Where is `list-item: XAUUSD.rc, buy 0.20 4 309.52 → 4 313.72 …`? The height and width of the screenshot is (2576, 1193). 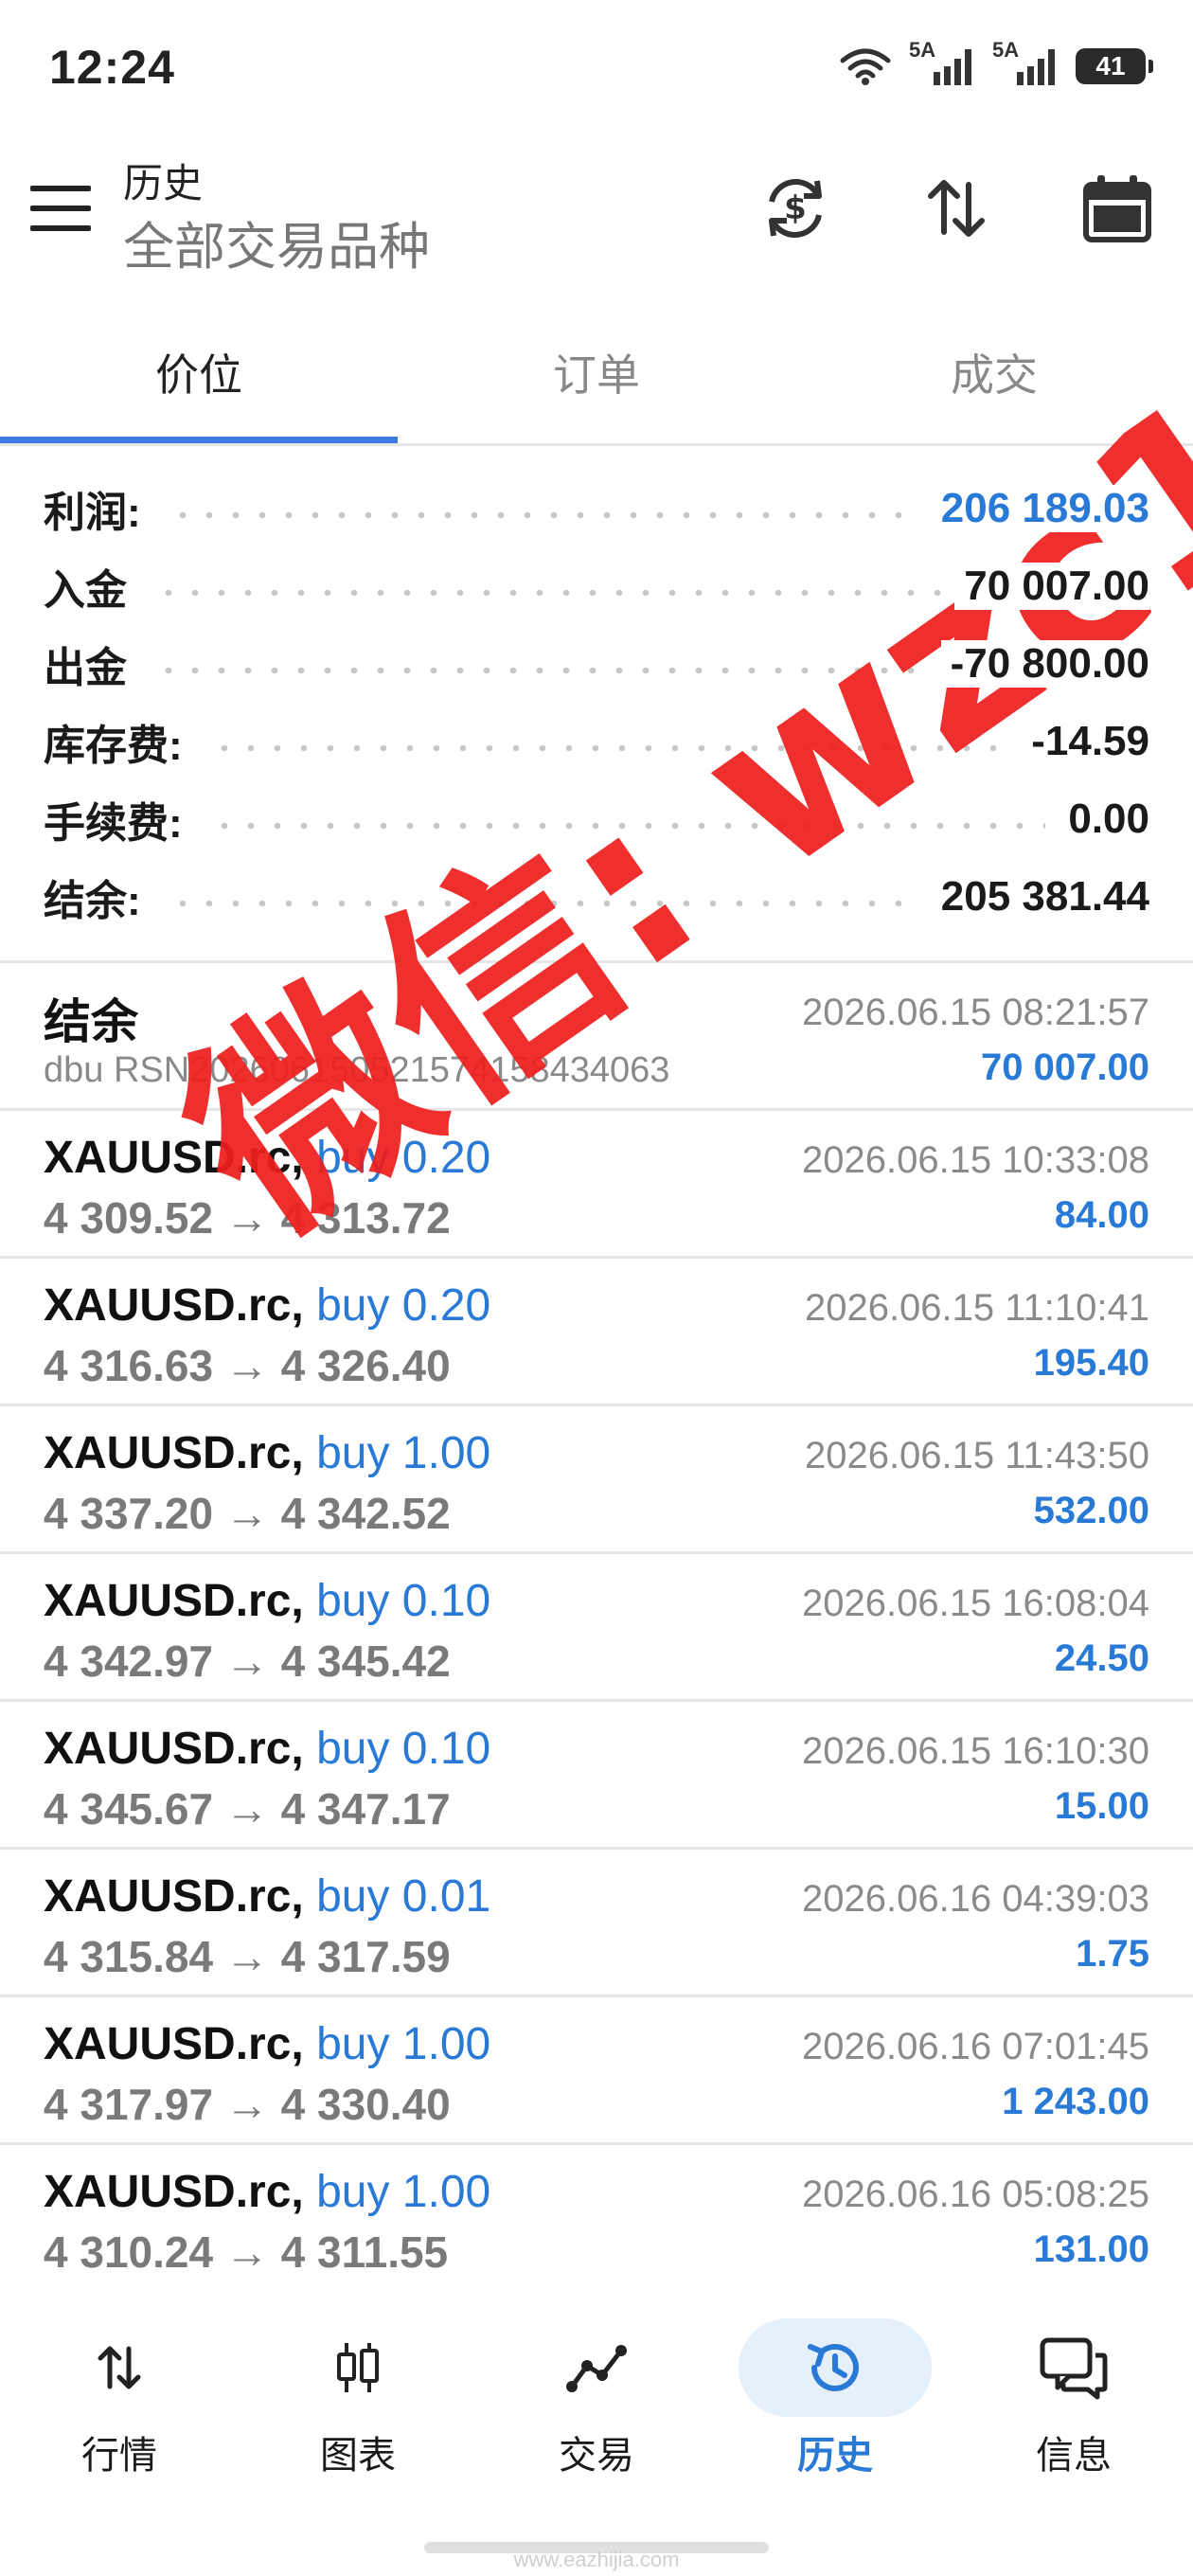
list-item: XAUUSD.rc, buy 0.20 4 309.52 → 4 313.72 … is located at coordinates (596, 1185).